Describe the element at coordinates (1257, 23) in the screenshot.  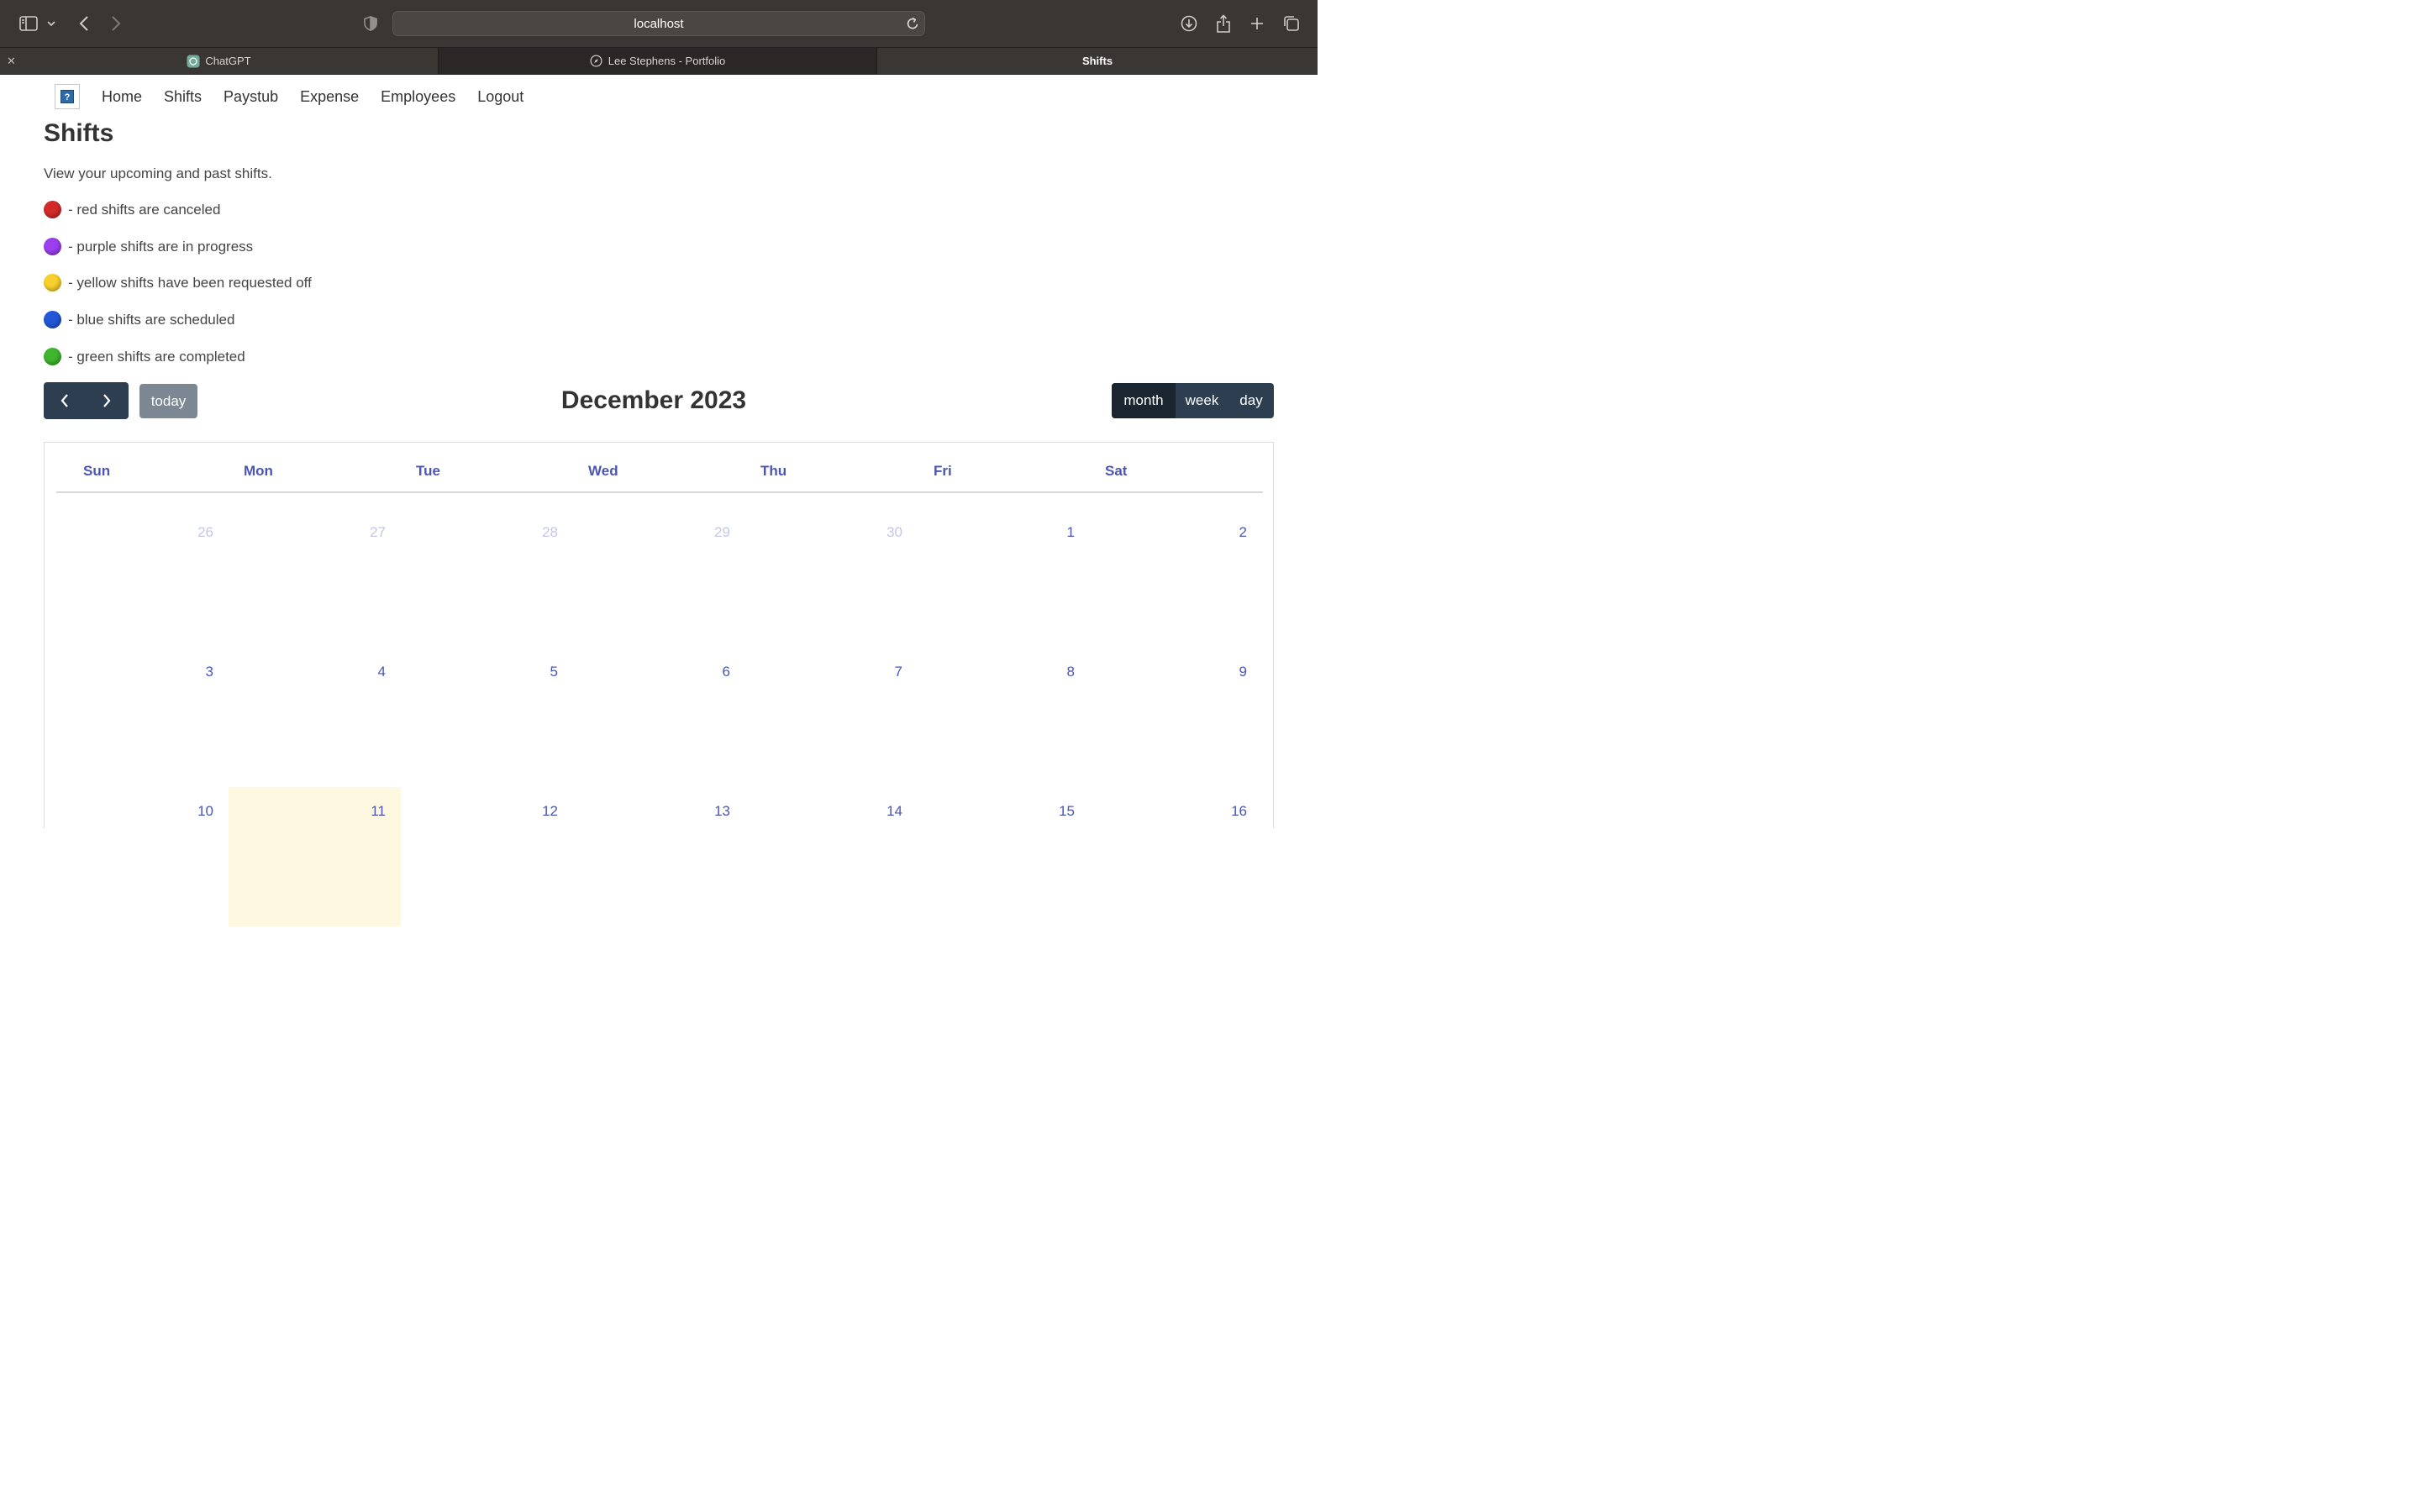
I see `new-tab-icon` at that location.